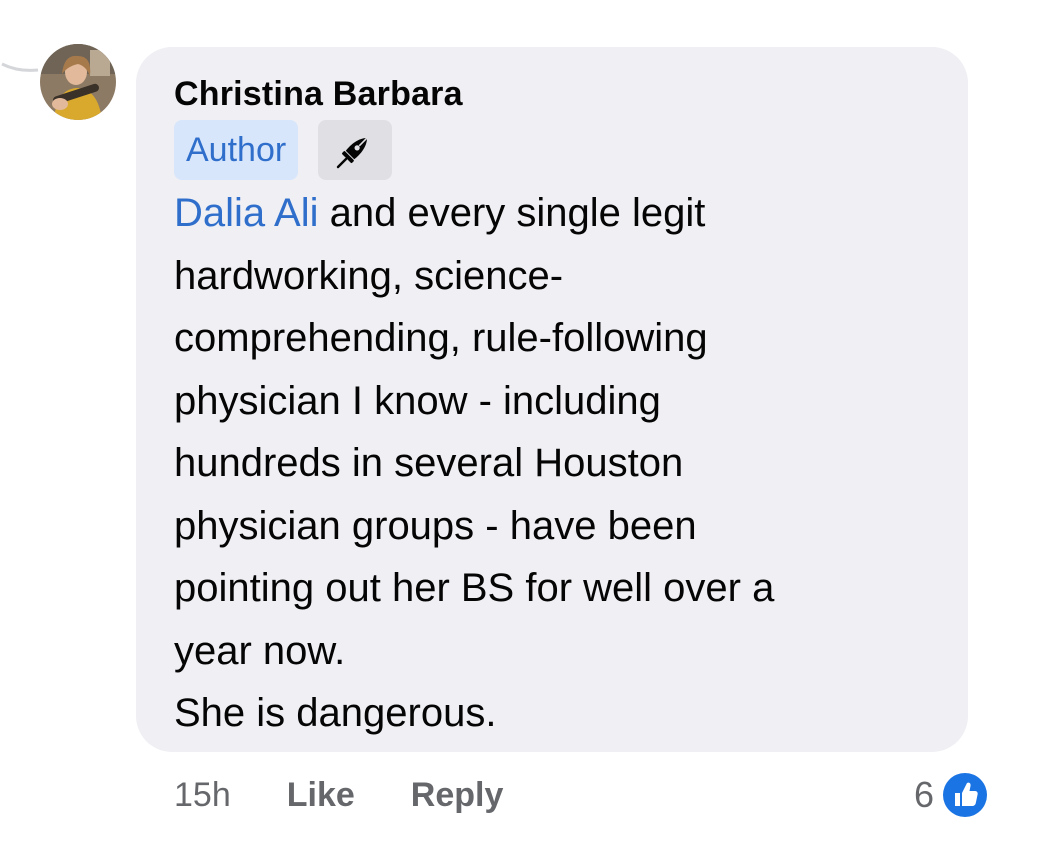 The width and height of the screenshot is (1044, 852). Describe the element at coordinates (474, 588) in the screenshot. I see `comment-line: pointing out her BS for well over a` at that location.